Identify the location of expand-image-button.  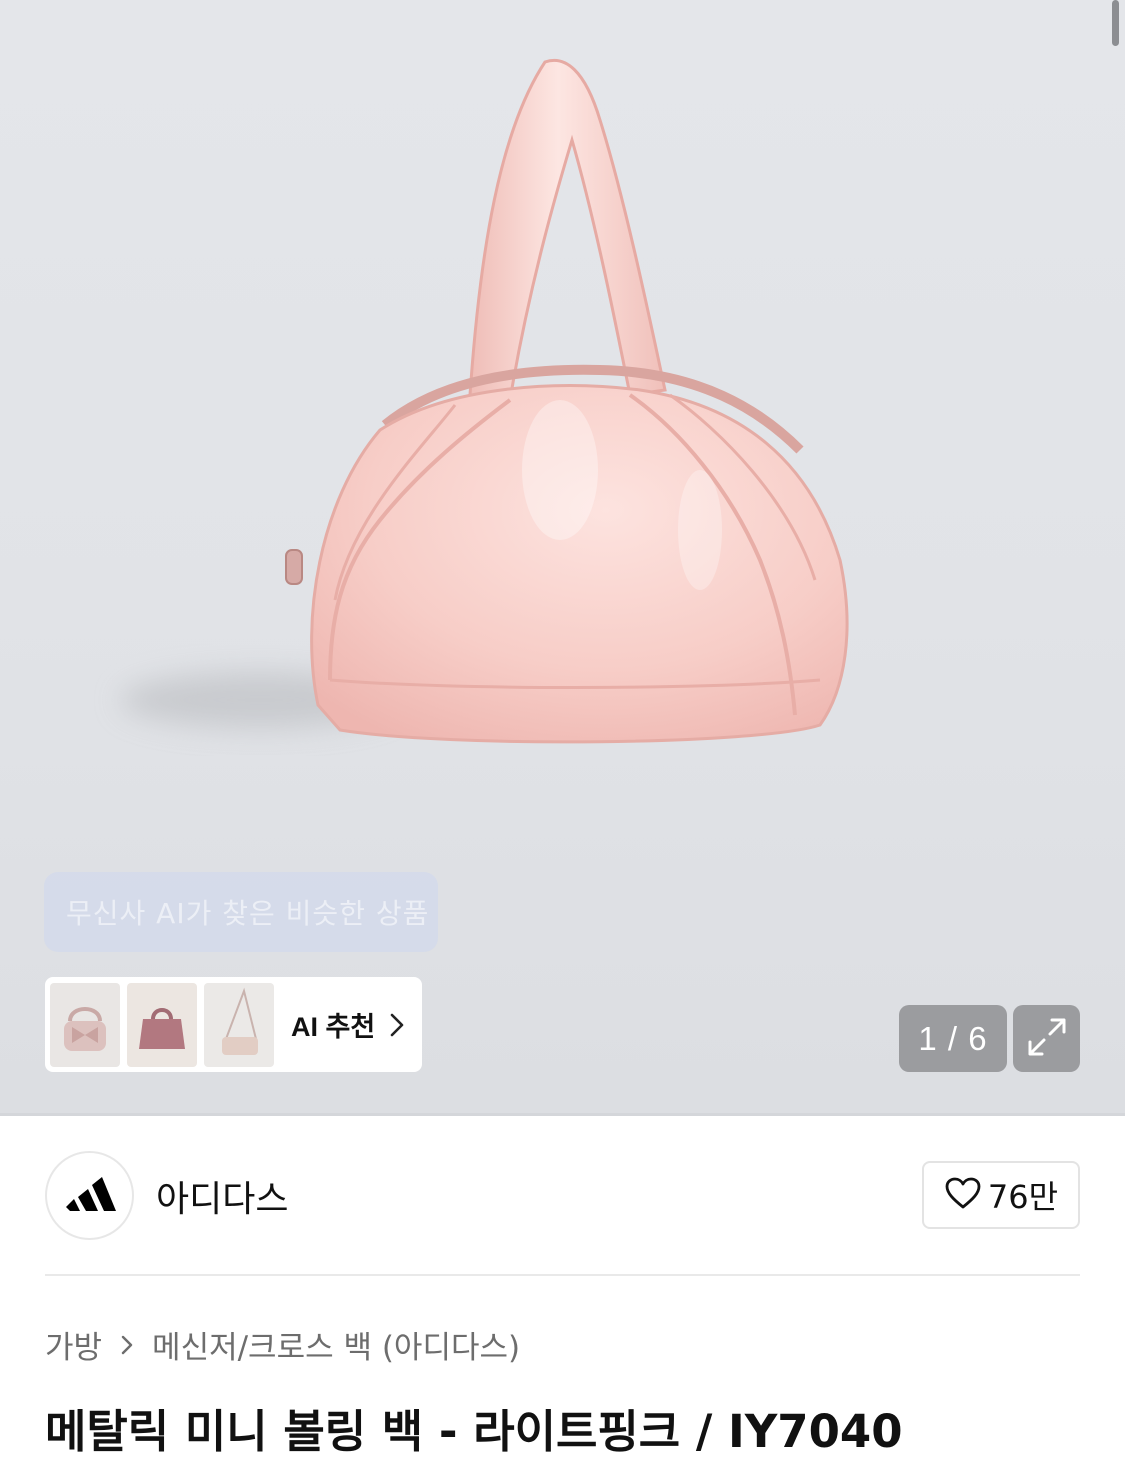
(1046, 1038).